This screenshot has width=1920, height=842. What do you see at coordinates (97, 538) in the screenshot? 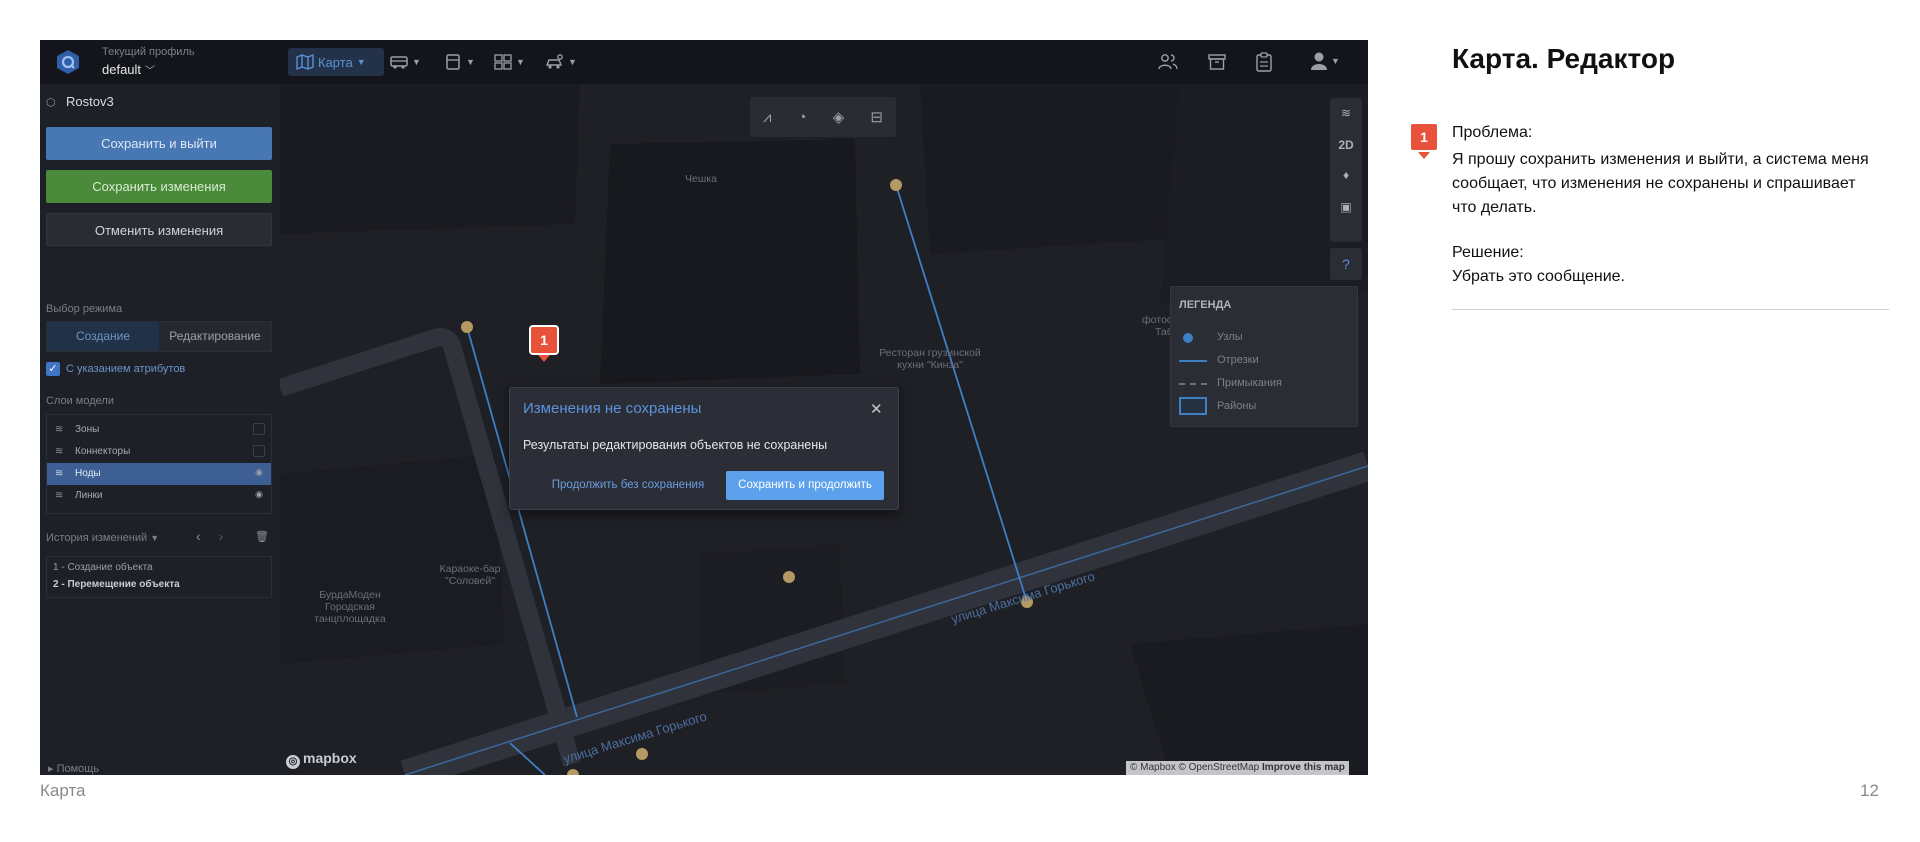
I see `history-label: История изменений` at bounding box center [97, 538].